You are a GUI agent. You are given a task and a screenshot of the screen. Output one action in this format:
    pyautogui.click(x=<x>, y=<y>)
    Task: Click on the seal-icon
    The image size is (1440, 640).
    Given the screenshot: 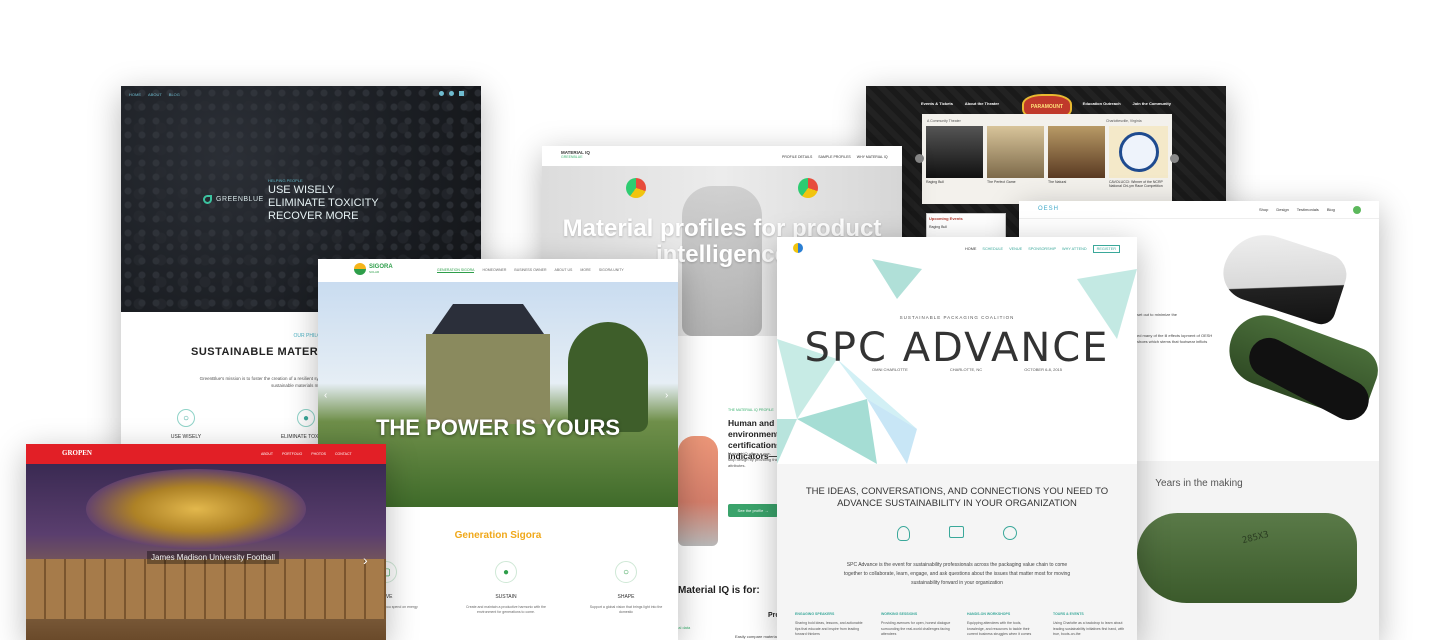 What is the action you would take?
    pyautogui.click(x=1138, y=152)
    